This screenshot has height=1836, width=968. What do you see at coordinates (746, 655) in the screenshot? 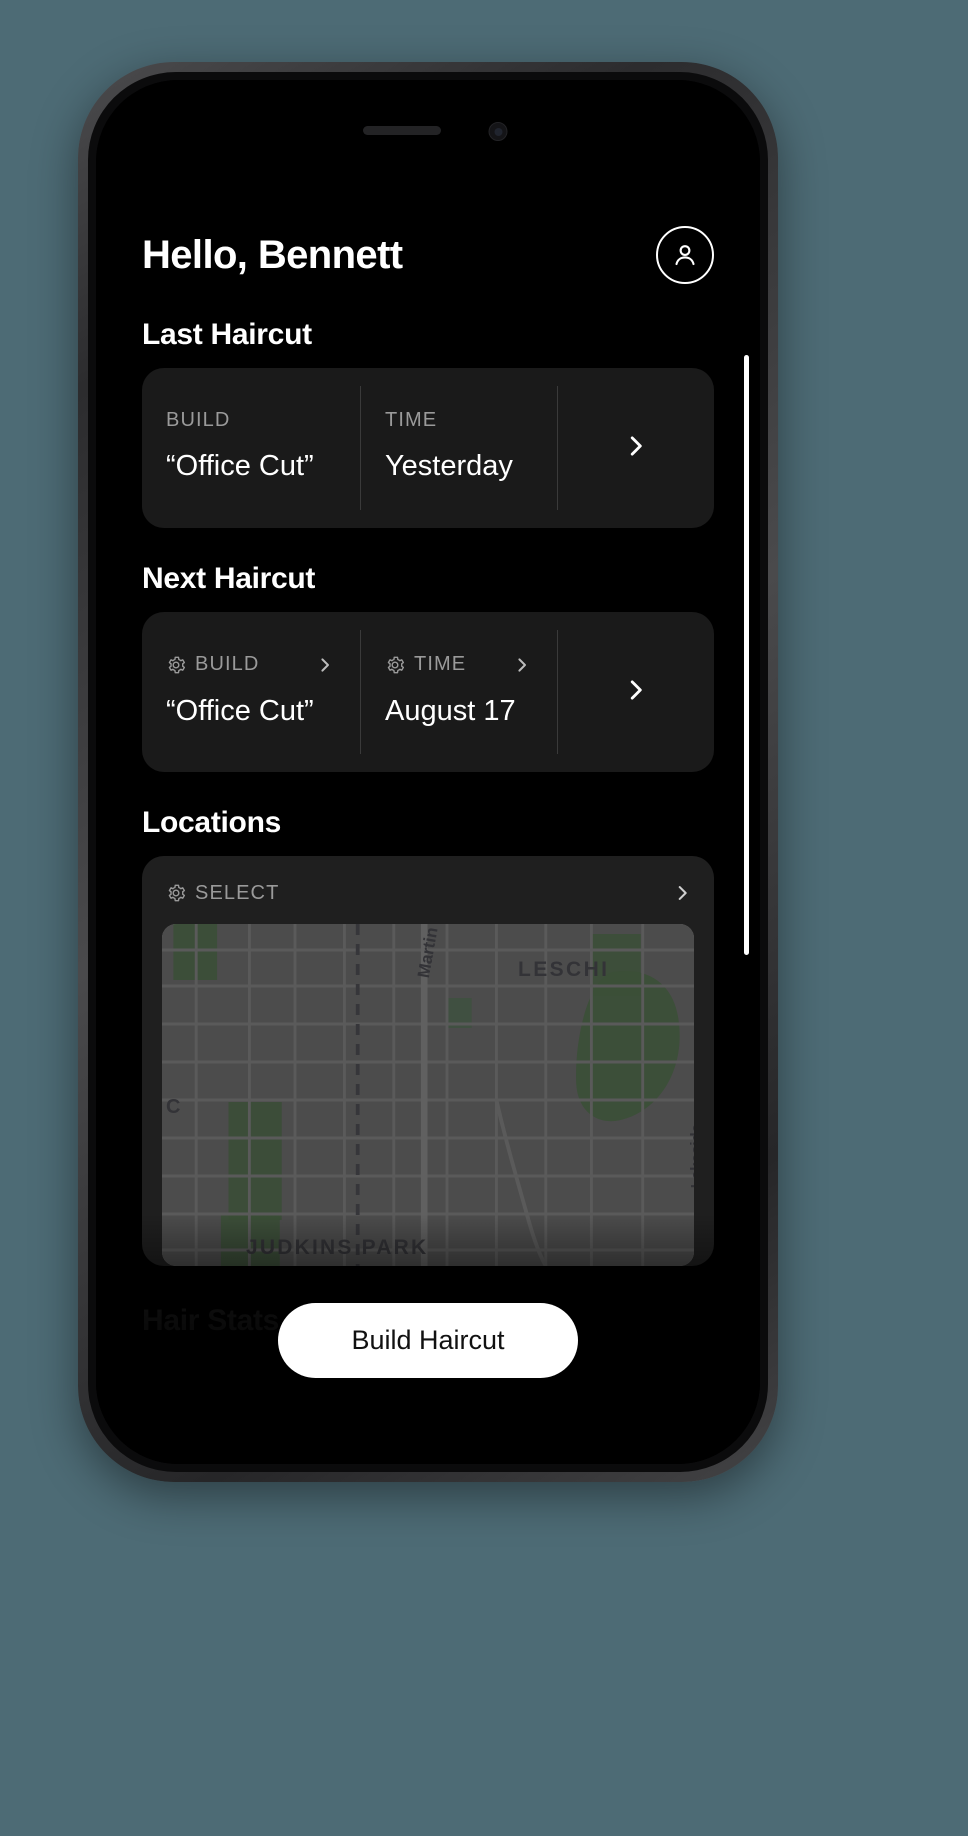
I see `scrollbar` at bounding box center [746, 655].